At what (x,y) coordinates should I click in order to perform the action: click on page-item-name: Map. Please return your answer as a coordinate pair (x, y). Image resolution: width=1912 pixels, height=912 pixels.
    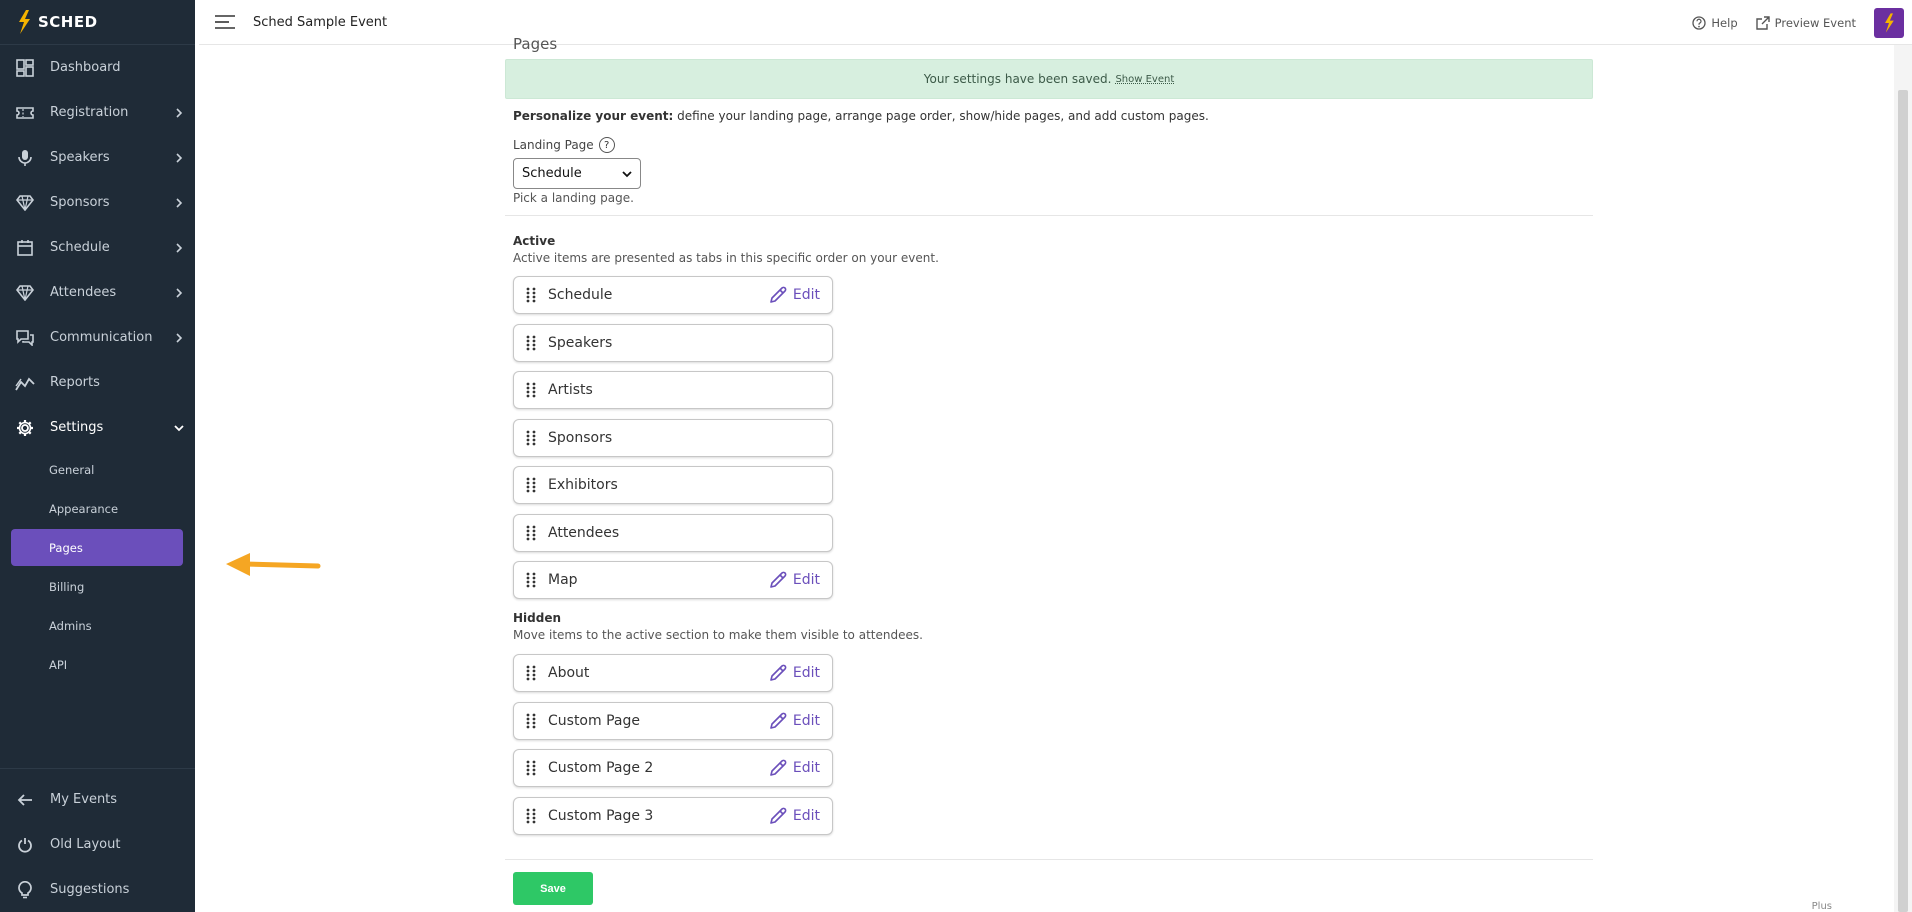
    Looking at the image, I should click on (563, 580).